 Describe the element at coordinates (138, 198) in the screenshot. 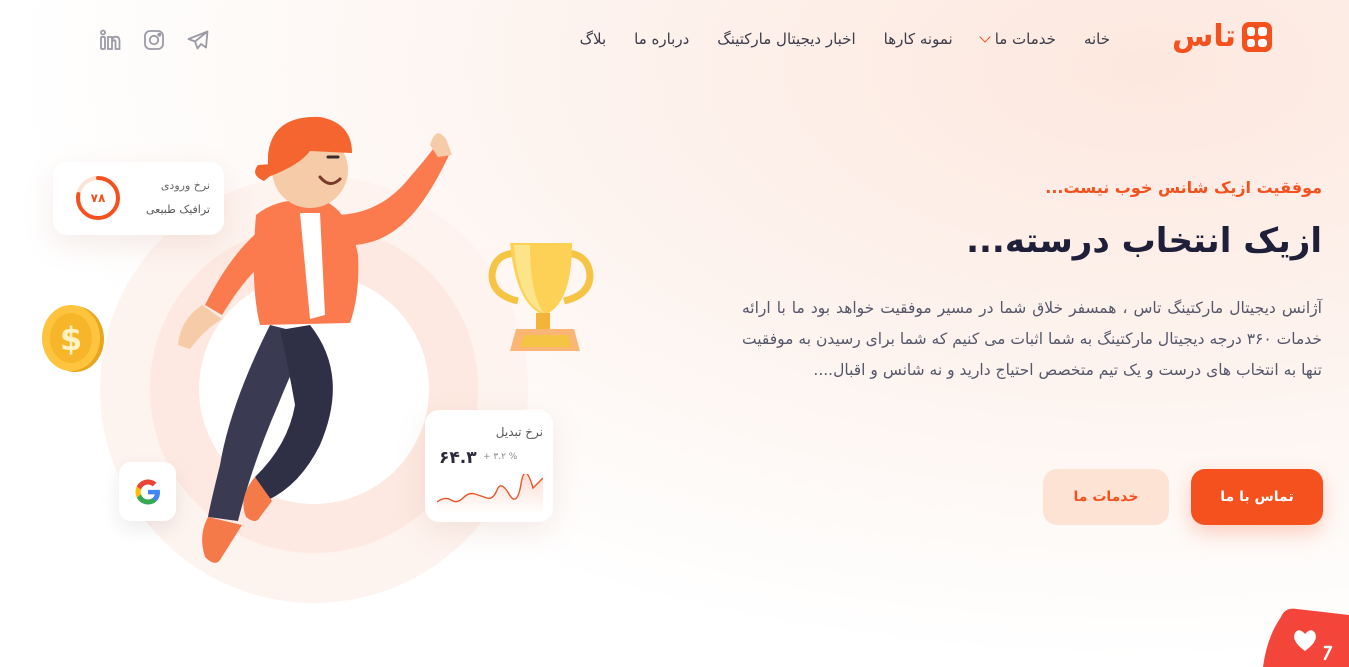

I see `traffic-card: ۷۸ نرخ ورودی ترافیک طبیعی` at that location.